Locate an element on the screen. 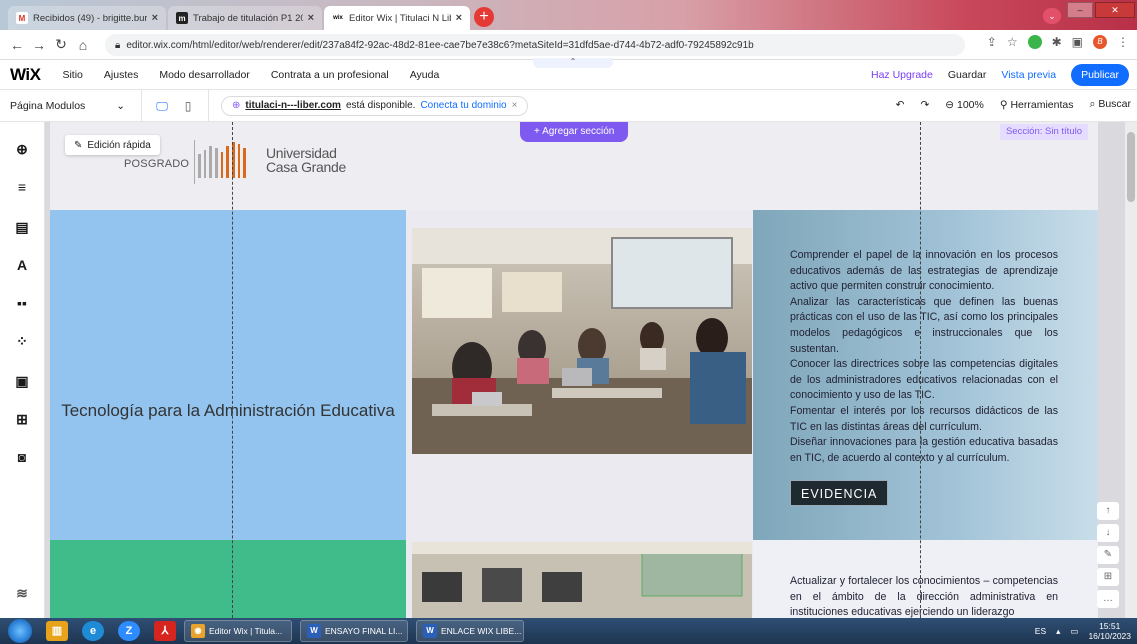 This screenshot has width=1137, height=644. reload-icon: ↻ is located at coordinates (61, 44).